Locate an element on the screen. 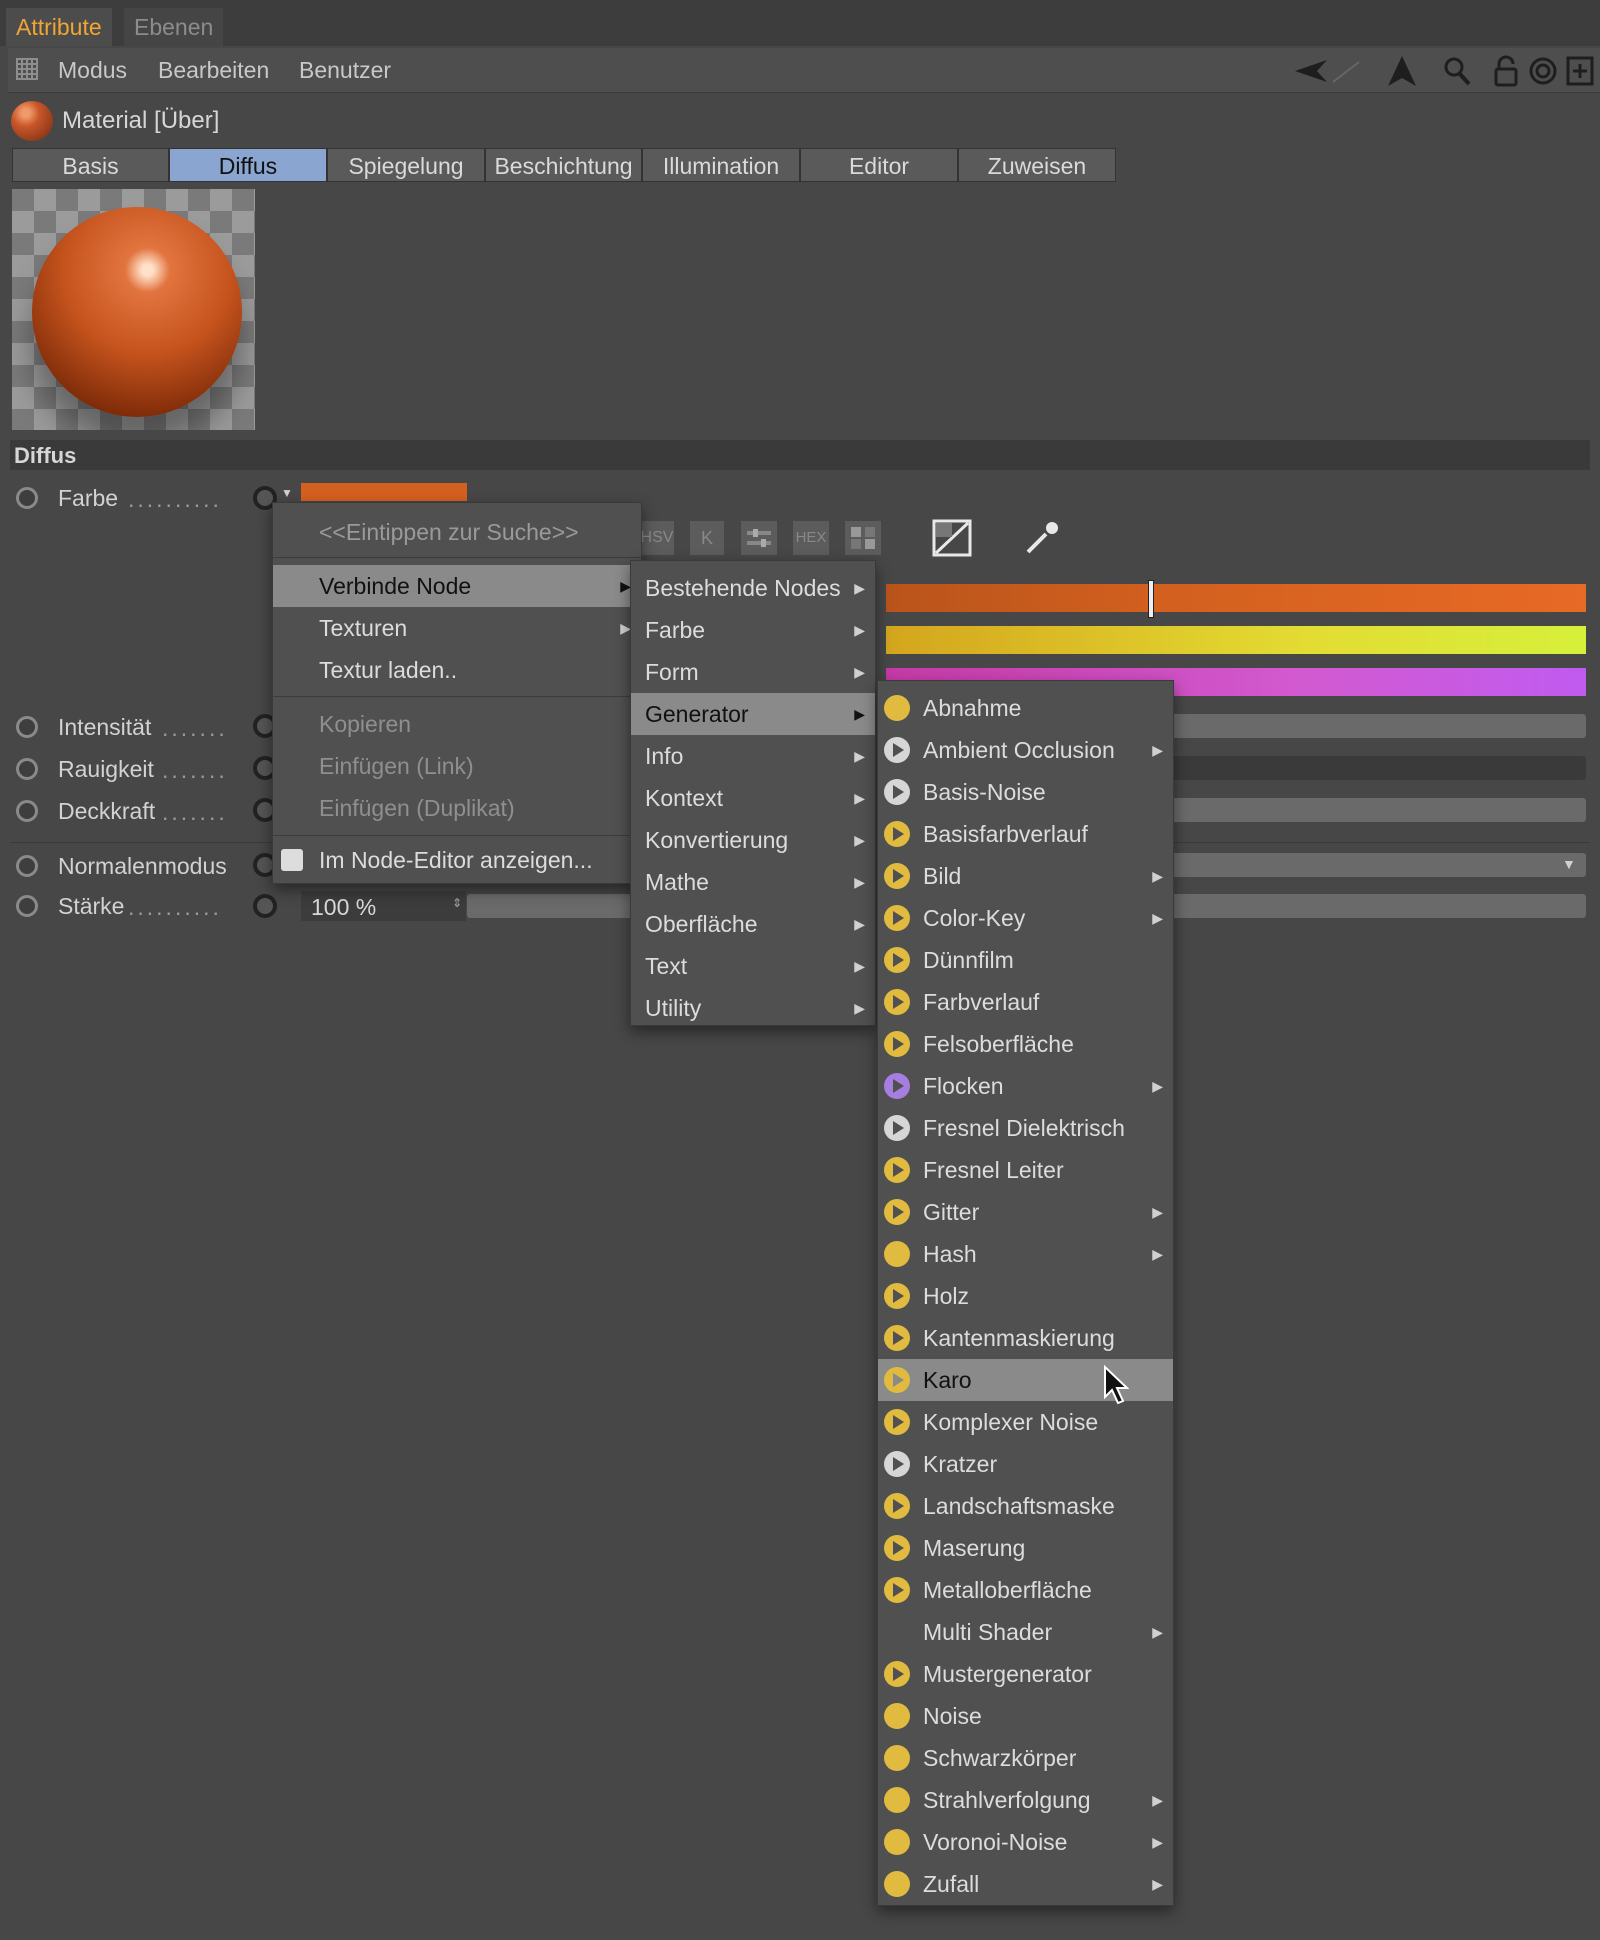 This screenshot has height=1940, width=1600. search-icon is located at coordinates (1457, 71).